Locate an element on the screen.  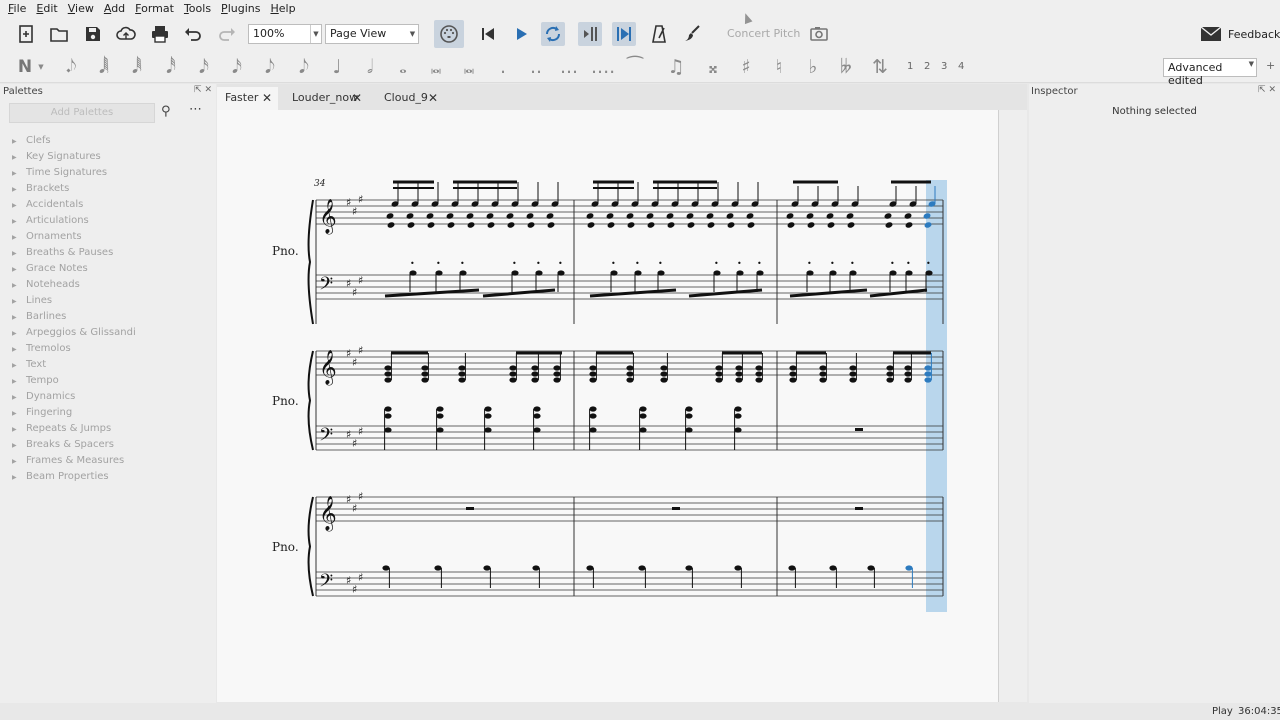
duration-8th-icon: 𝅘𝅥𝅯 is located at coordinates (237, 67).